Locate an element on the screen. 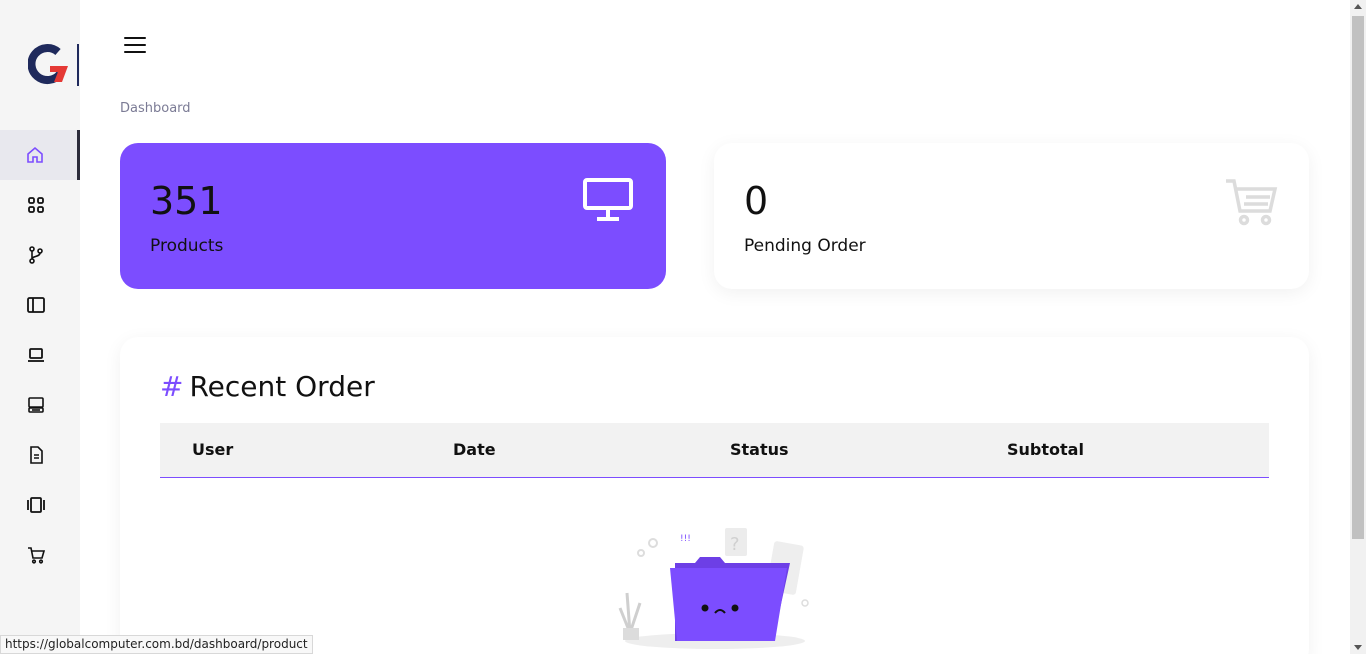 The image size is (1366, 654). sidebar-item-layout is located at coordinates (40, 305).